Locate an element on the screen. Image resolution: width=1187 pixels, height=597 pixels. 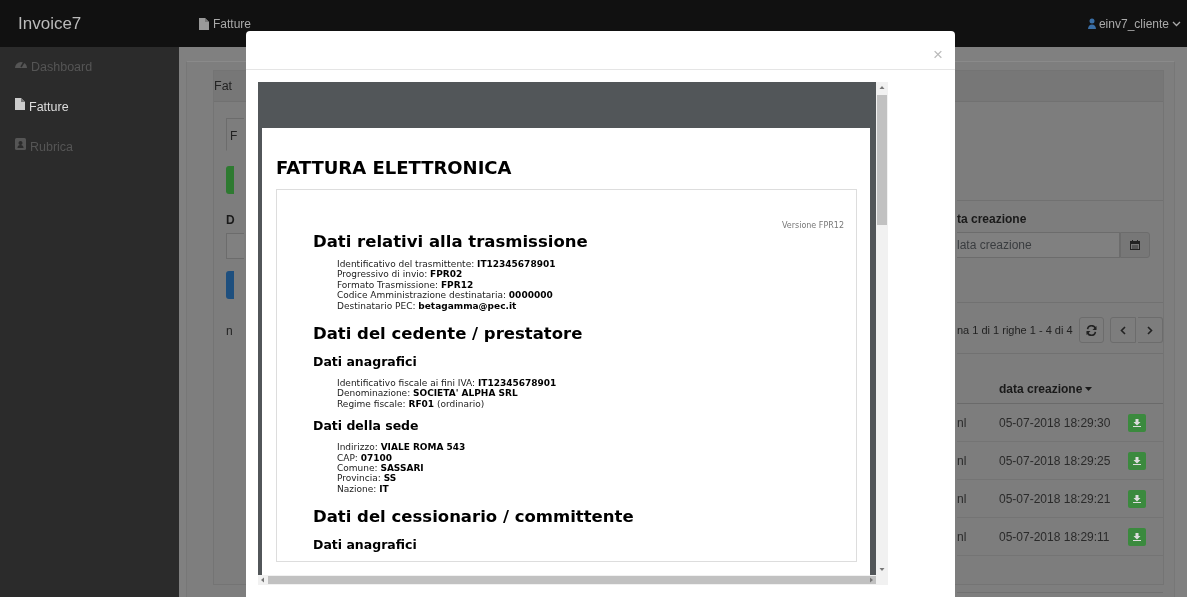
user-icon is located at coordinates (1091, 23).